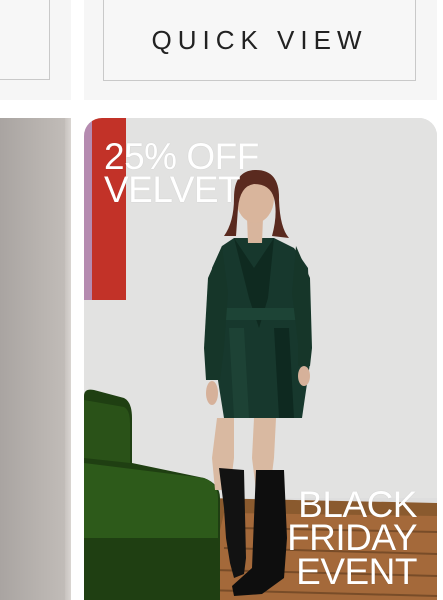 The image size is (443, 600). Describe the element at coordinates (357, 505) in the screenshot. I see `promo-event-line: BLACK` at that location.